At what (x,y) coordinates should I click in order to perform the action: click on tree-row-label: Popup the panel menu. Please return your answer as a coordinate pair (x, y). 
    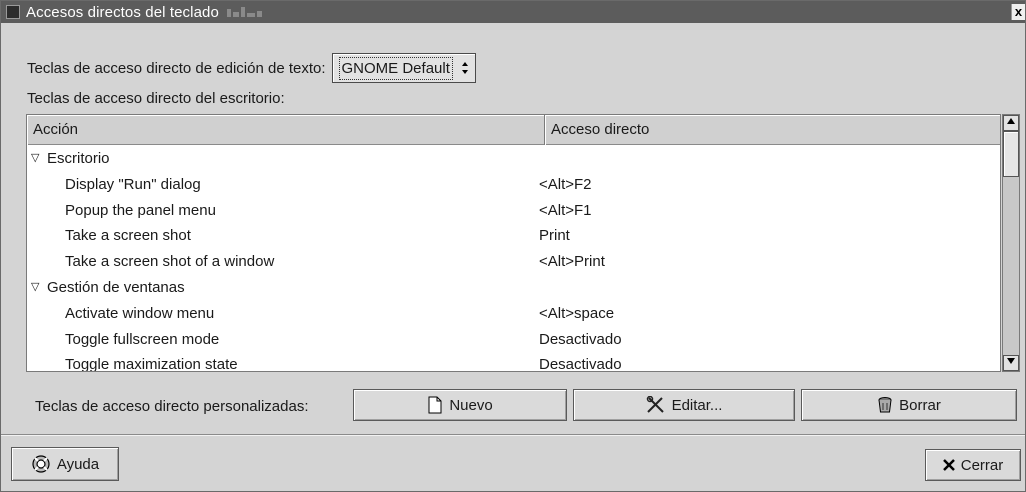
    Looking at the image, I should click on (140, 210).